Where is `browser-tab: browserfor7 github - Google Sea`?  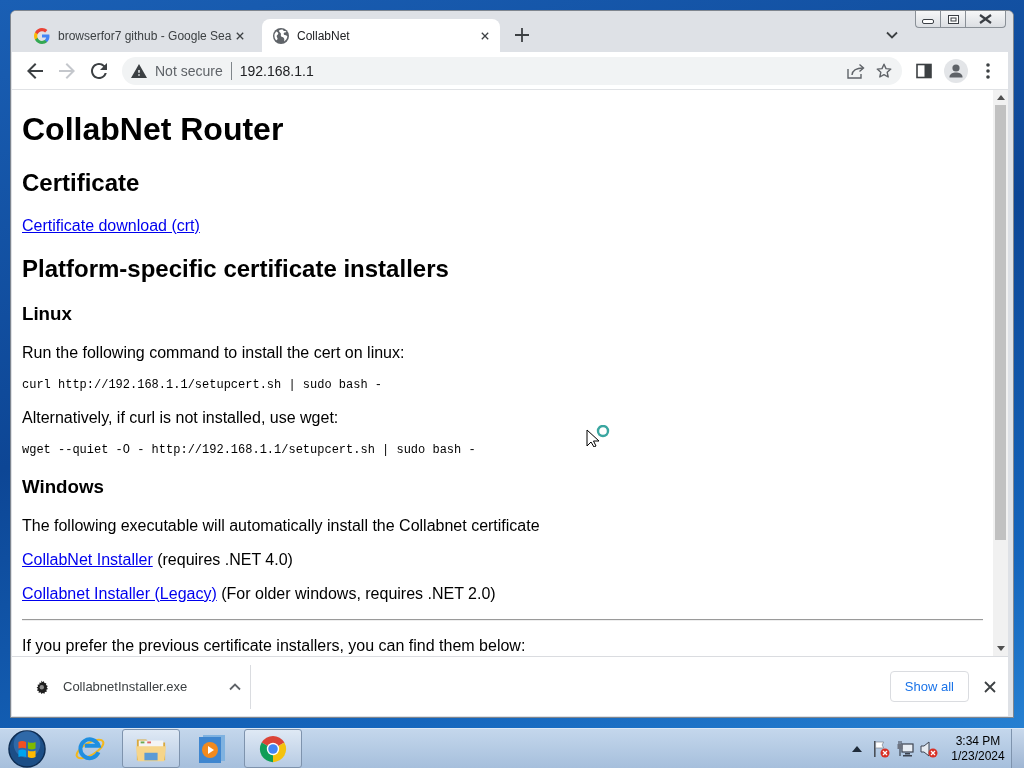
browser-tab: browserfor7 github - Google Sea is located at coordinates (137, 35).